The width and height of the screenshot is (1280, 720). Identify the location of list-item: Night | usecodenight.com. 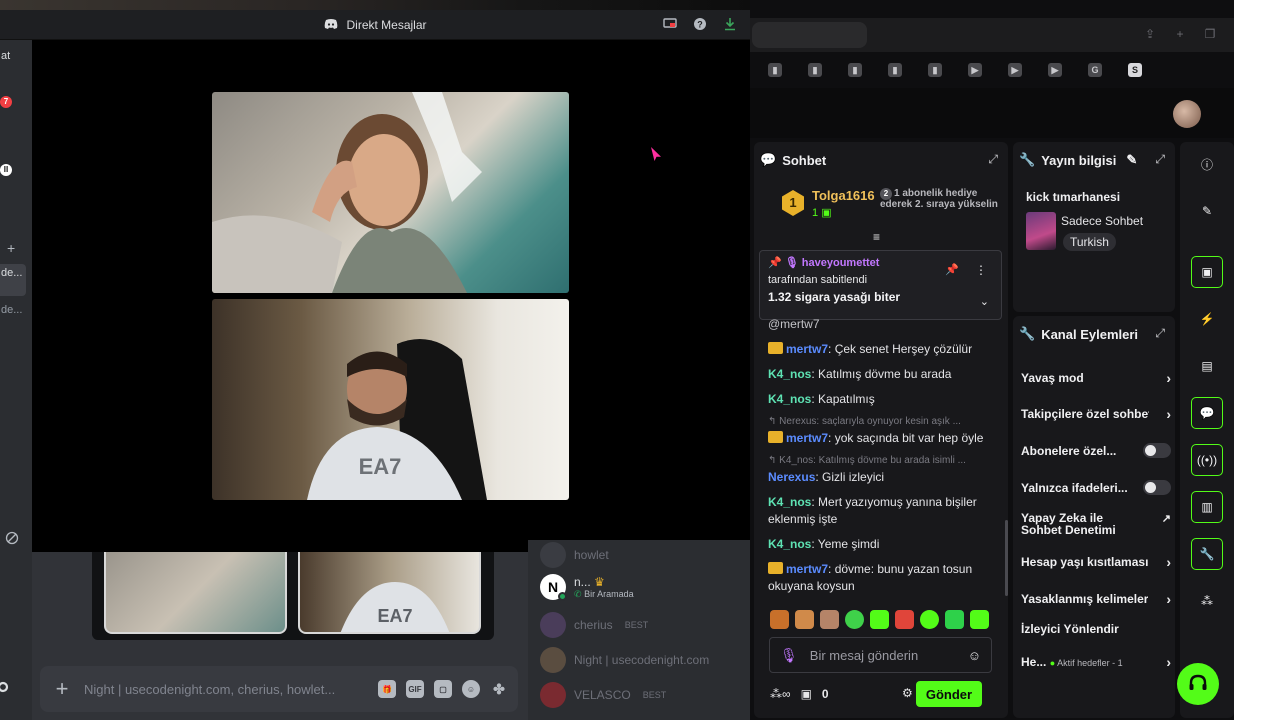
(624, 660).